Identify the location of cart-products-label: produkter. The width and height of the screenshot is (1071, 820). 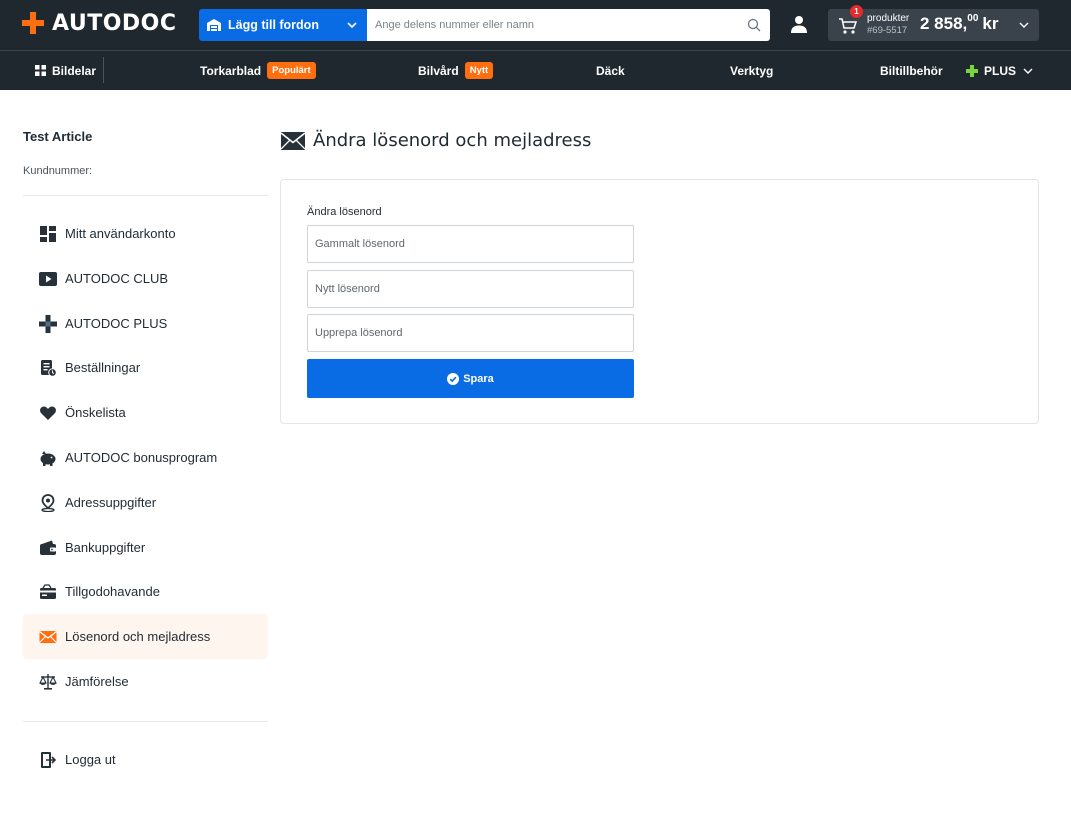
(888, 18).